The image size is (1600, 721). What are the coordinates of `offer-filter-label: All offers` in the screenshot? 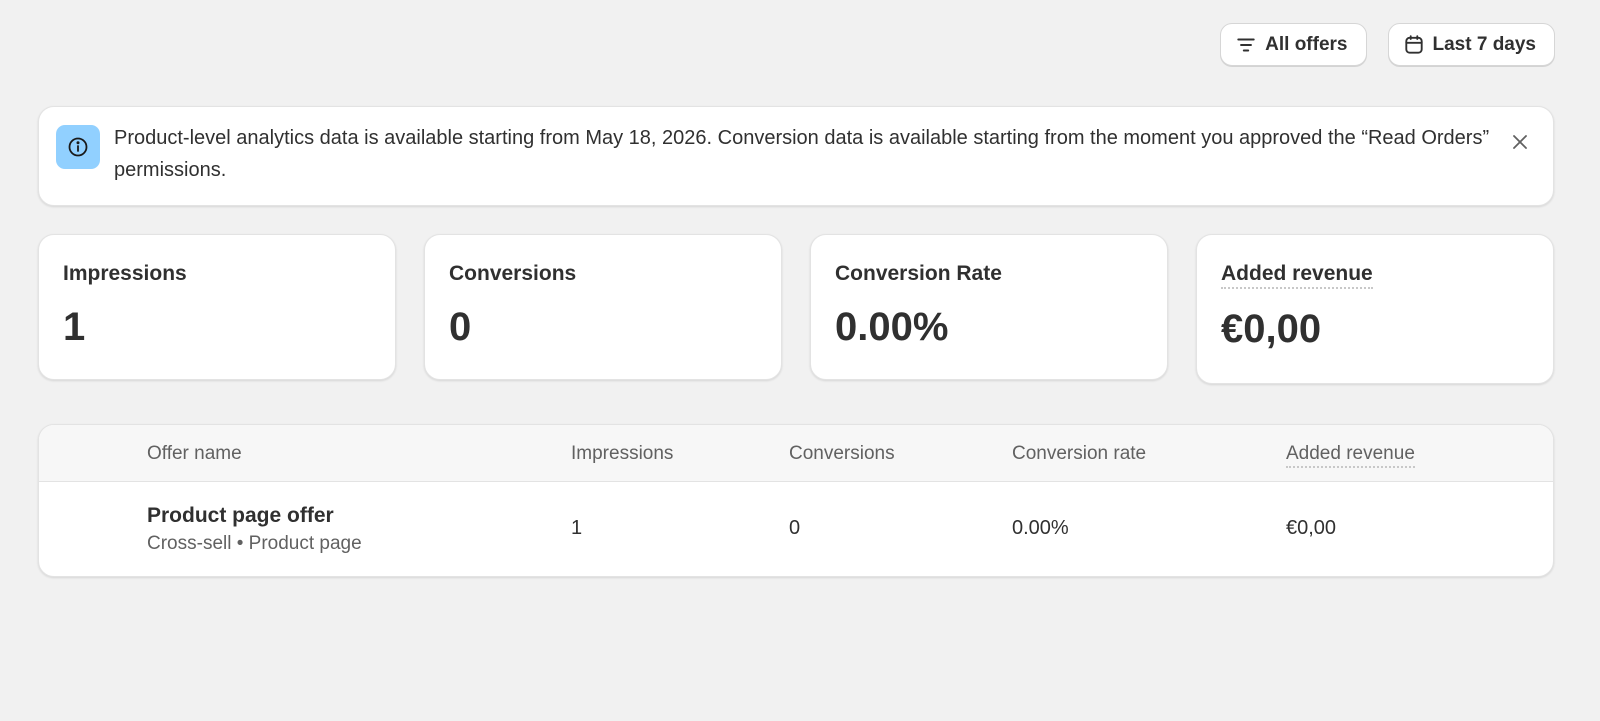 It's located at (1306, 44).